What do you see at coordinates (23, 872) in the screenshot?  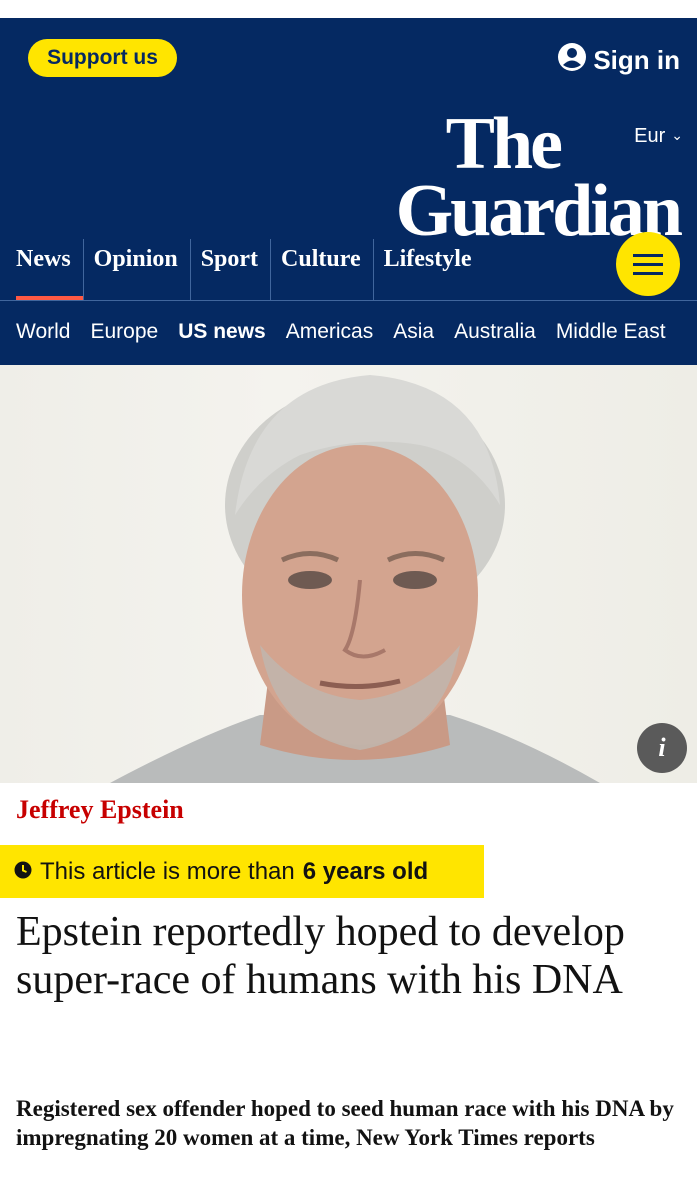 I see `clock-icon` at bounding box center [23, 872].